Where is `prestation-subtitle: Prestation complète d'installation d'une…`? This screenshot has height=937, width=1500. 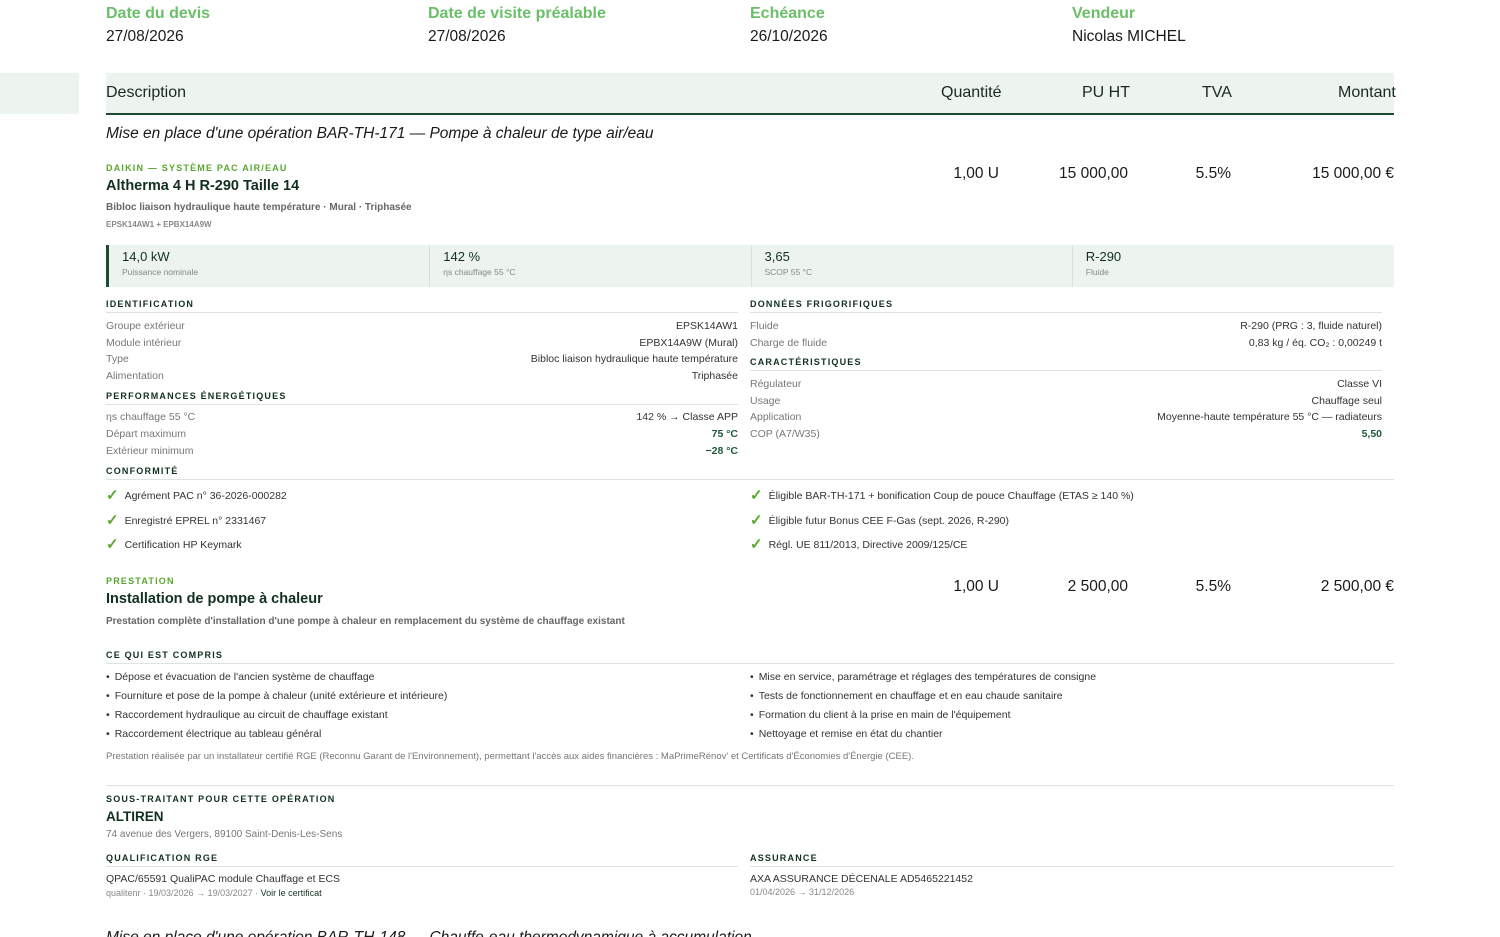
prestation-subtitle: Prestation complète d'installation d'une… is located at coordinates (365, 621).